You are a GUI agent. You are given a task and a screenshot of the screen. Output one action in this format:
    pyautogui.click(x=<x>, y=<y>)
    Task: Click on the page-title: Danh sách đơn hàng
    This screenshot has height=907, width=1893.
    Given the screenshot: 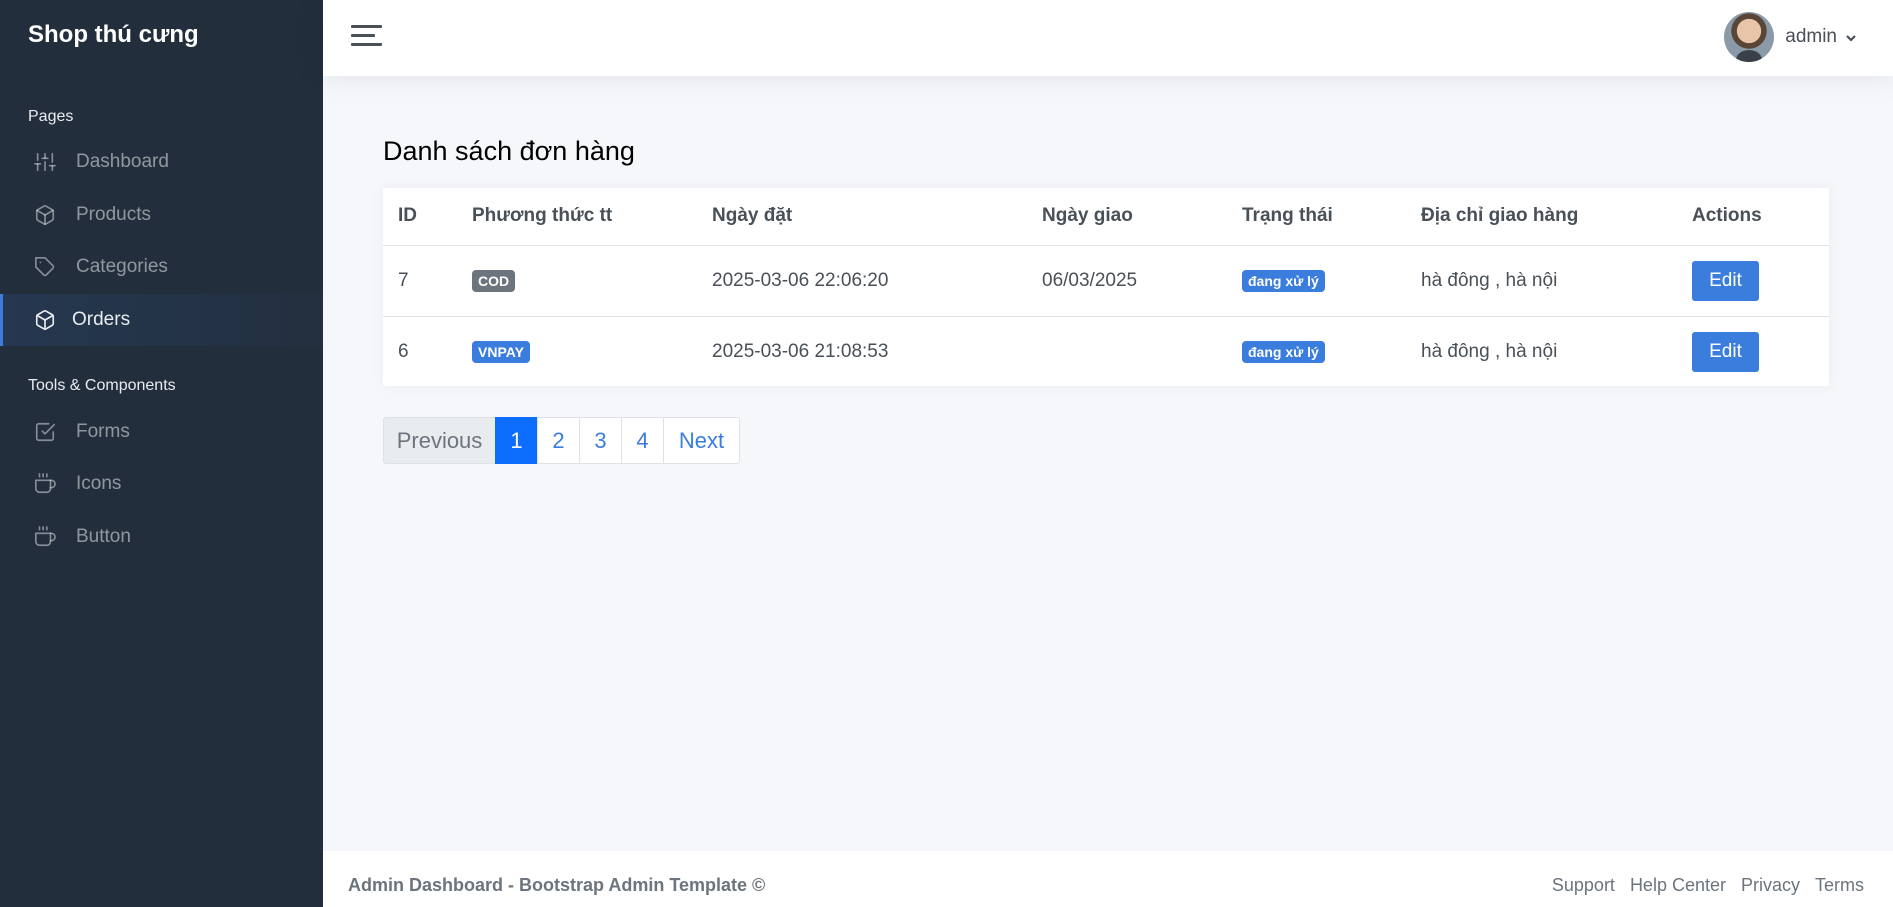 What is the action you would take?
    pyautogui.click(x=509, y=151)
    